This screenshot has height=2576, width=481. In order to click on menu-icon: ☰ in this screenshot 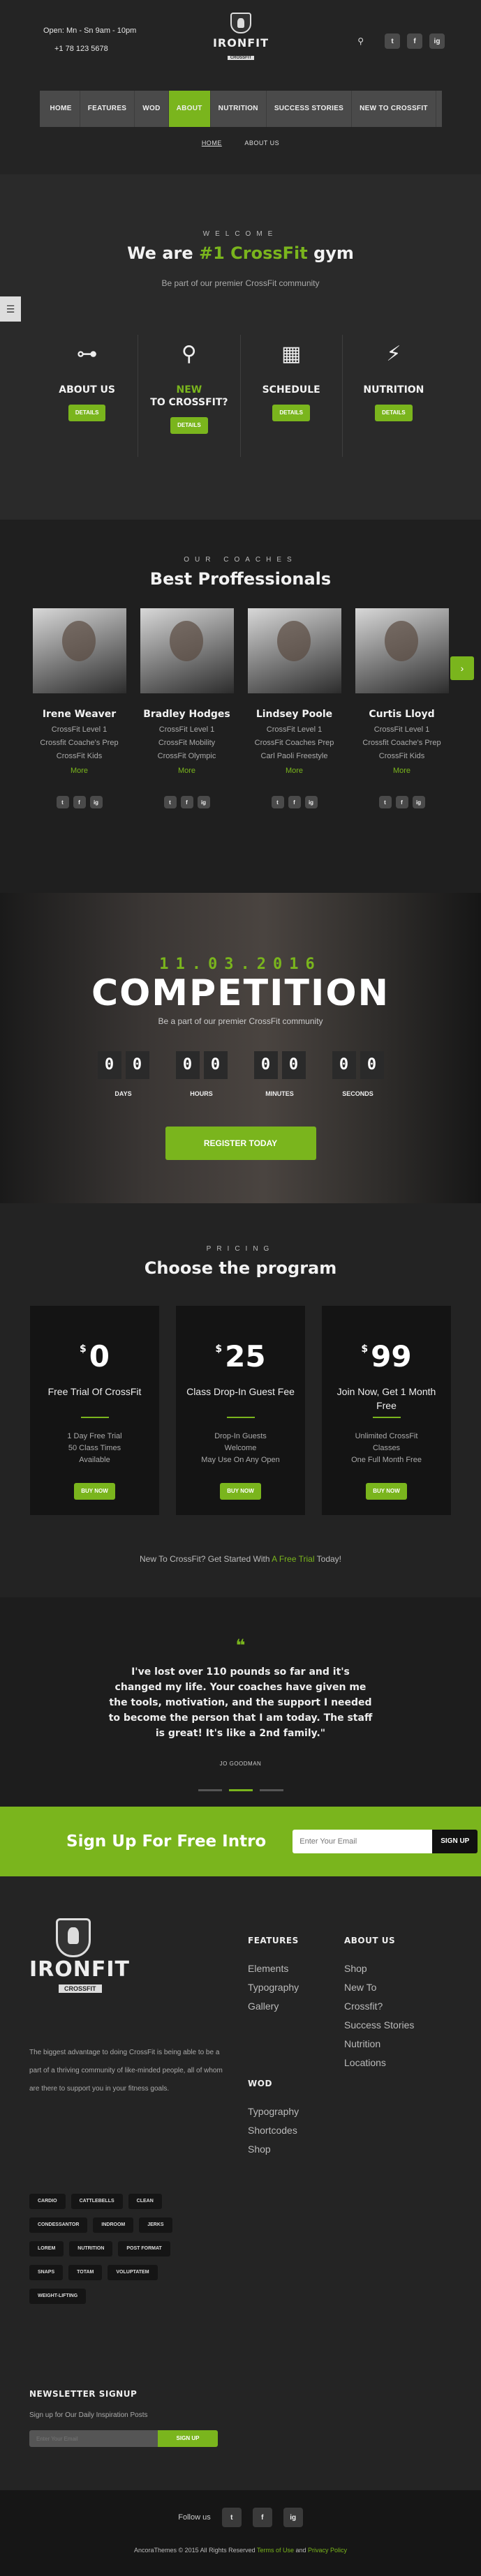, I will do `click(10, 309)`.